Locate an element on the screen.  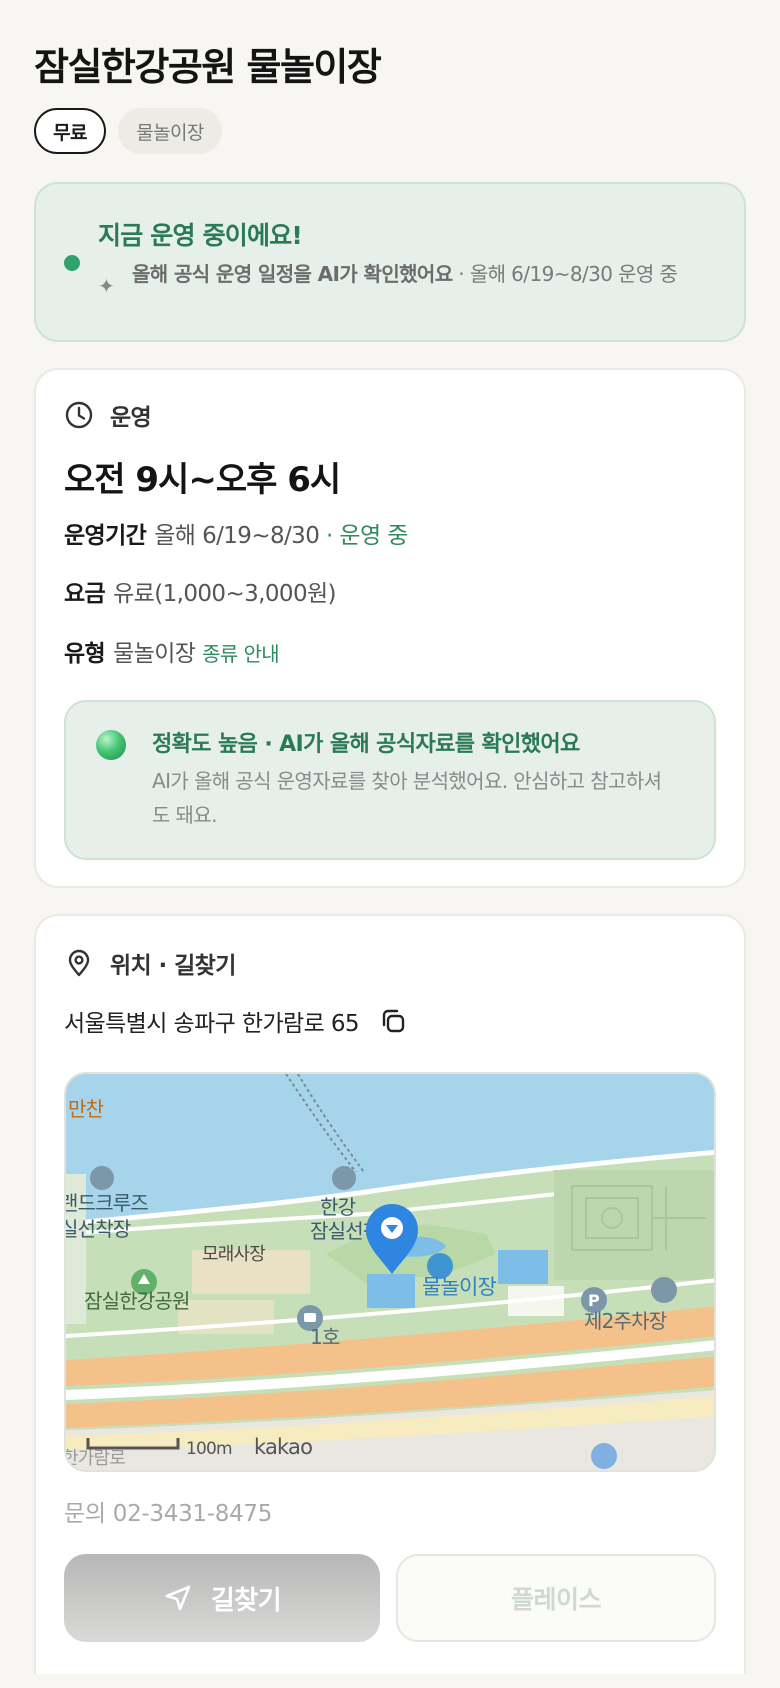
map-label-sand: 모래사장 is located at coordinates (233, 1254).